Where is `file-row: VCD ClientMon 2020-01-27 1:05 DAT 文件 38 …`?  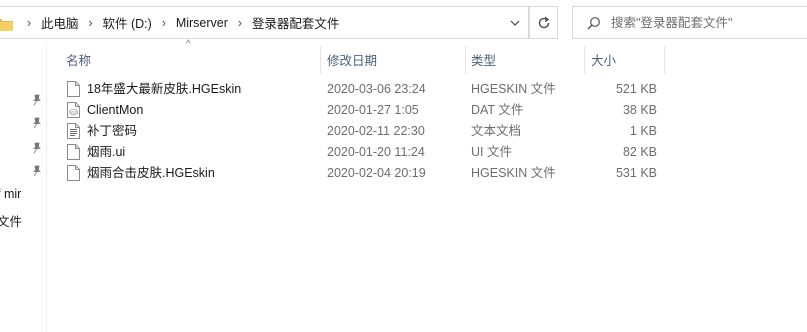 file-row: VCD ClientMon 2020-01-27 1:05 DAT 文件 38 … is located at coordinates (357, 110).